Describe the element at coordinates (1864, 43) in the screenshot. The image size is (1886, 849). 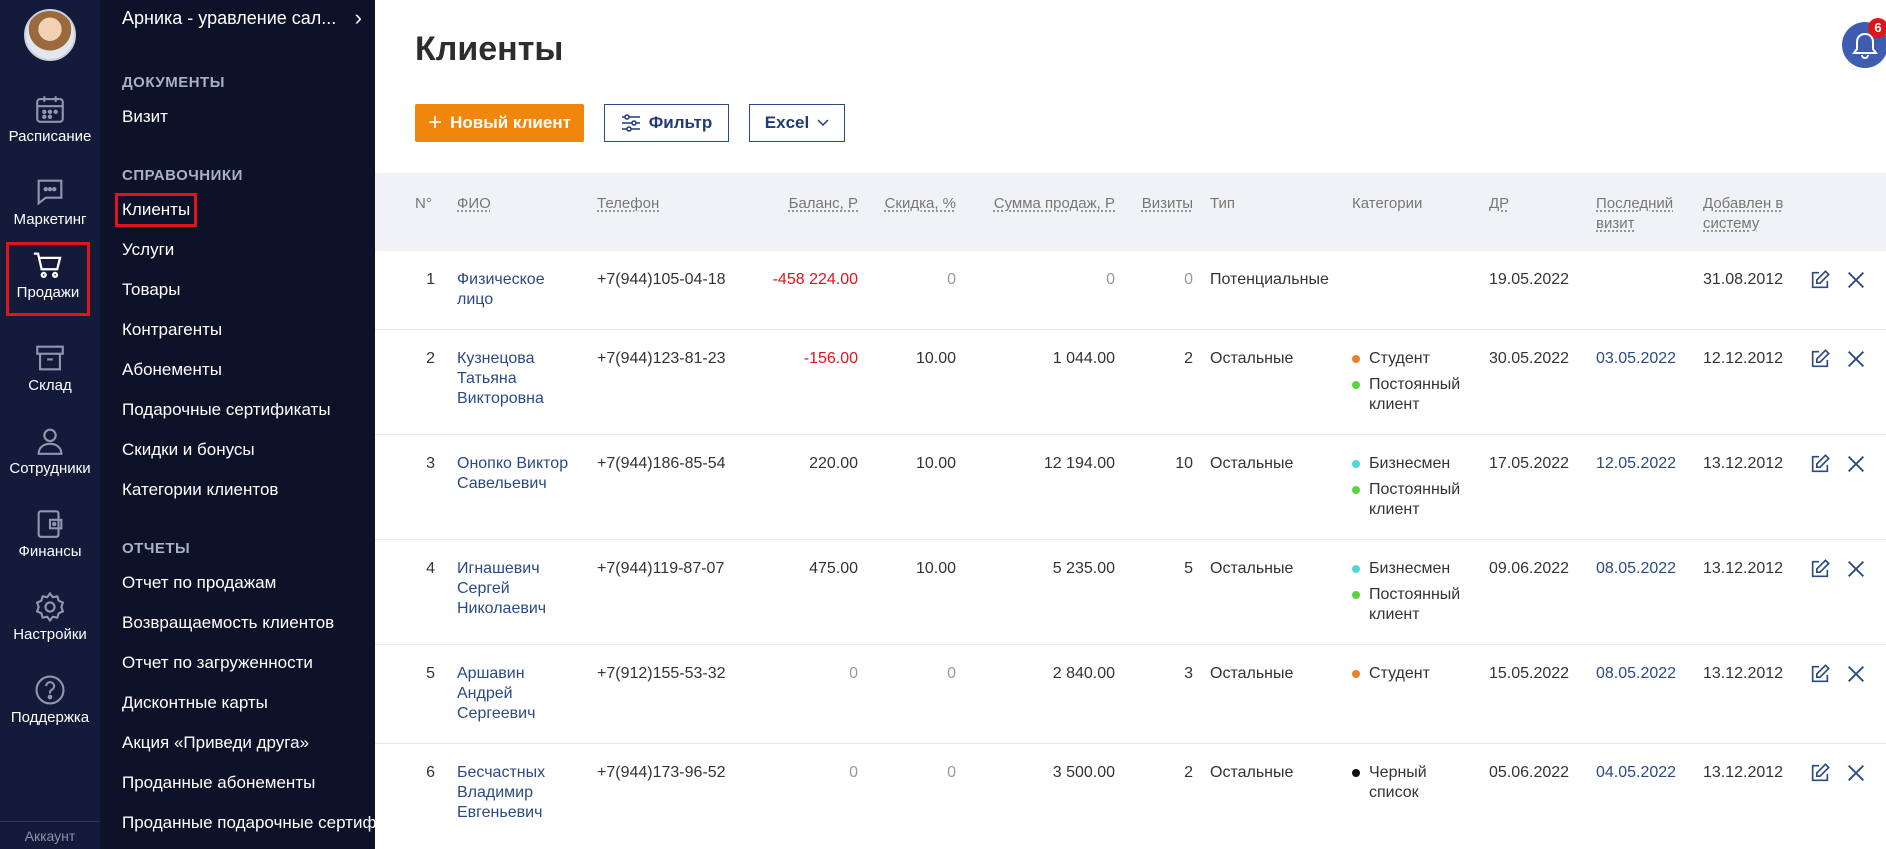
I see `notifications-button: 6` at that location.